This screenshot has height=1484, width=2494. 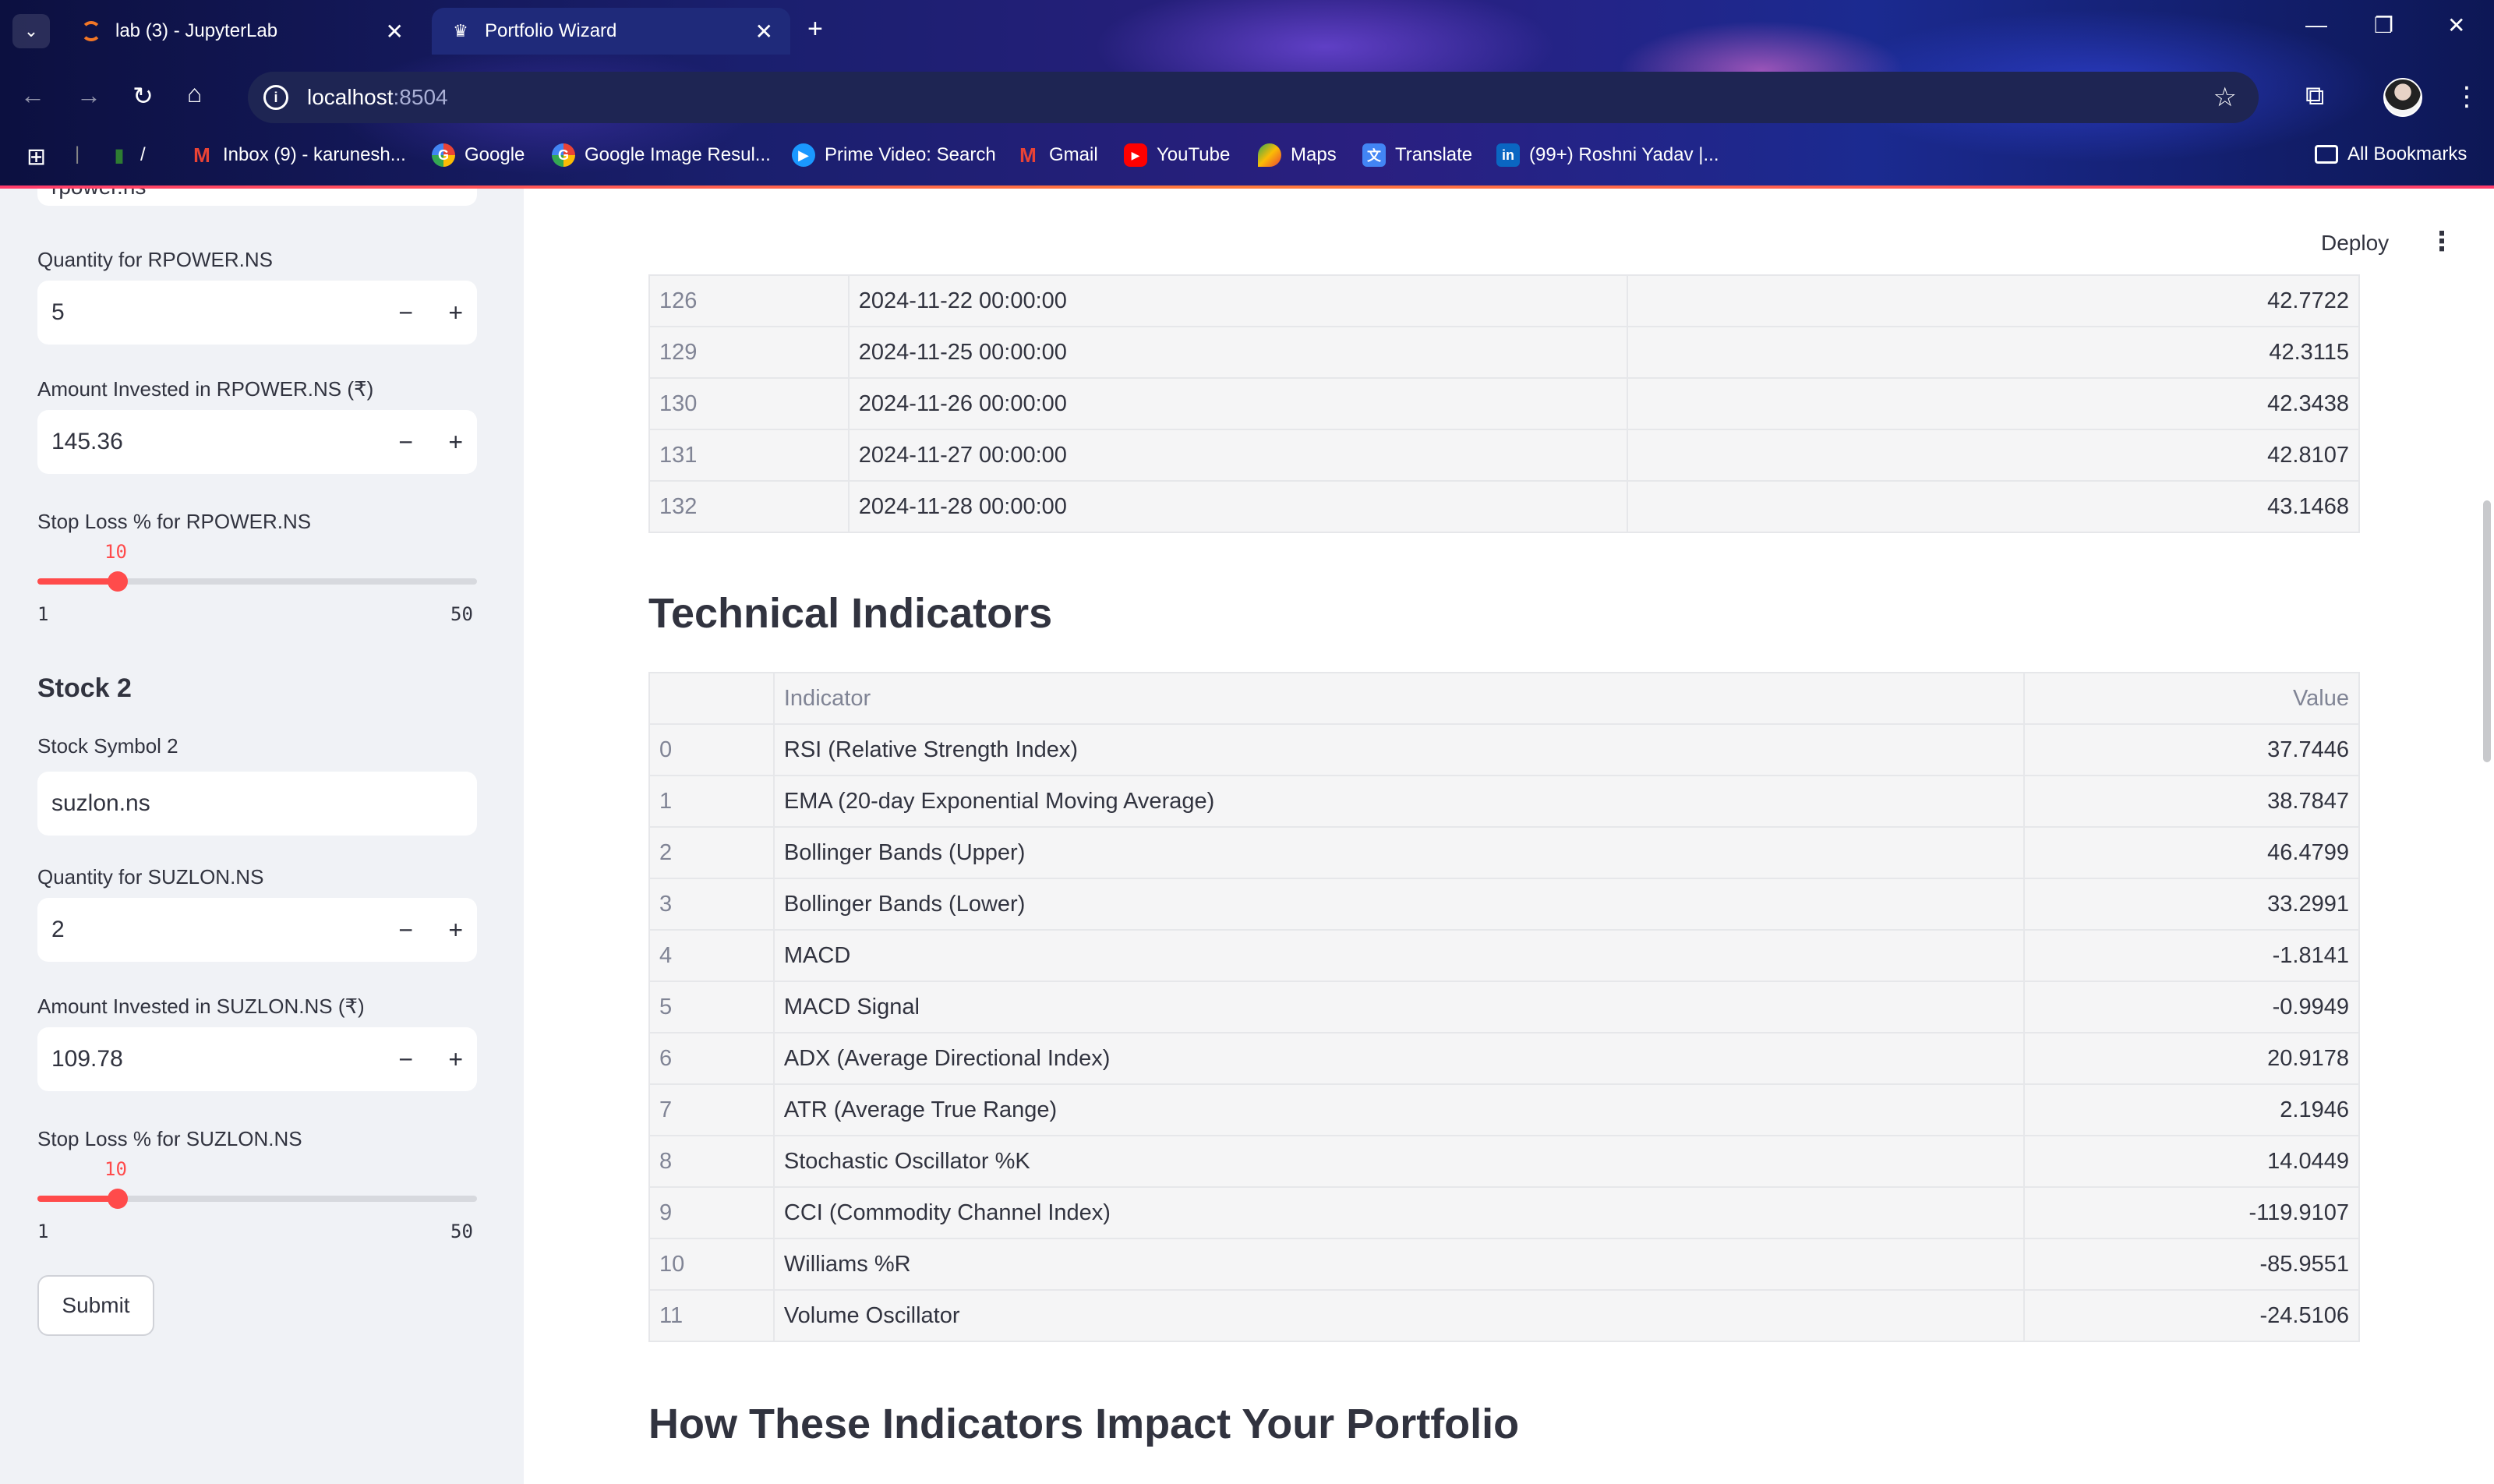 I want to click on cell-indicator: Bollinger Bands (Upper), so click(x=1399, y=852).